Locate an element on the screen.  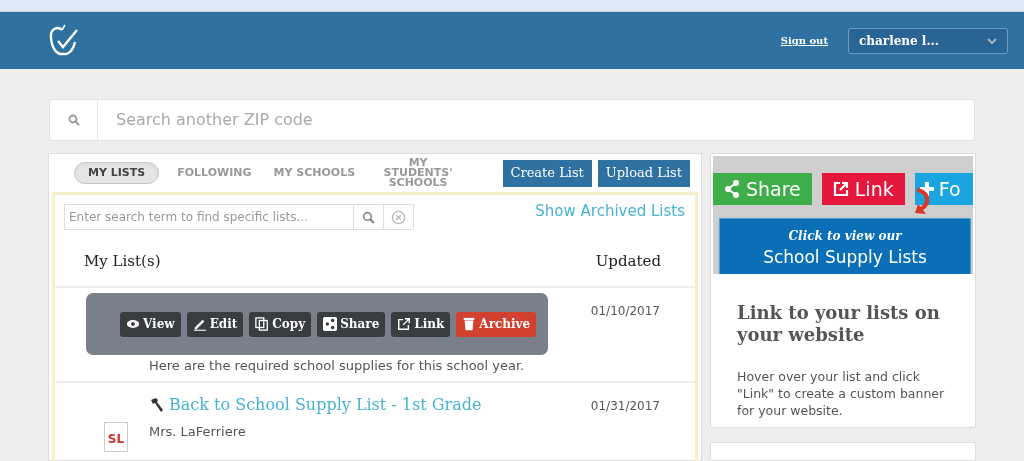
column-header: Updated is located at coordinates (628, 261).